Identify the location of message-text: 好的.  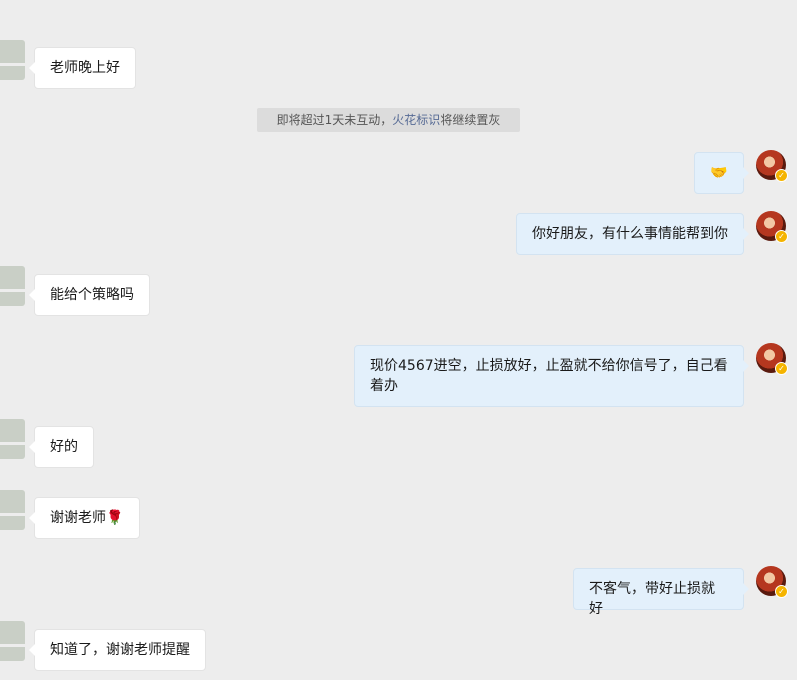
(64, 447).